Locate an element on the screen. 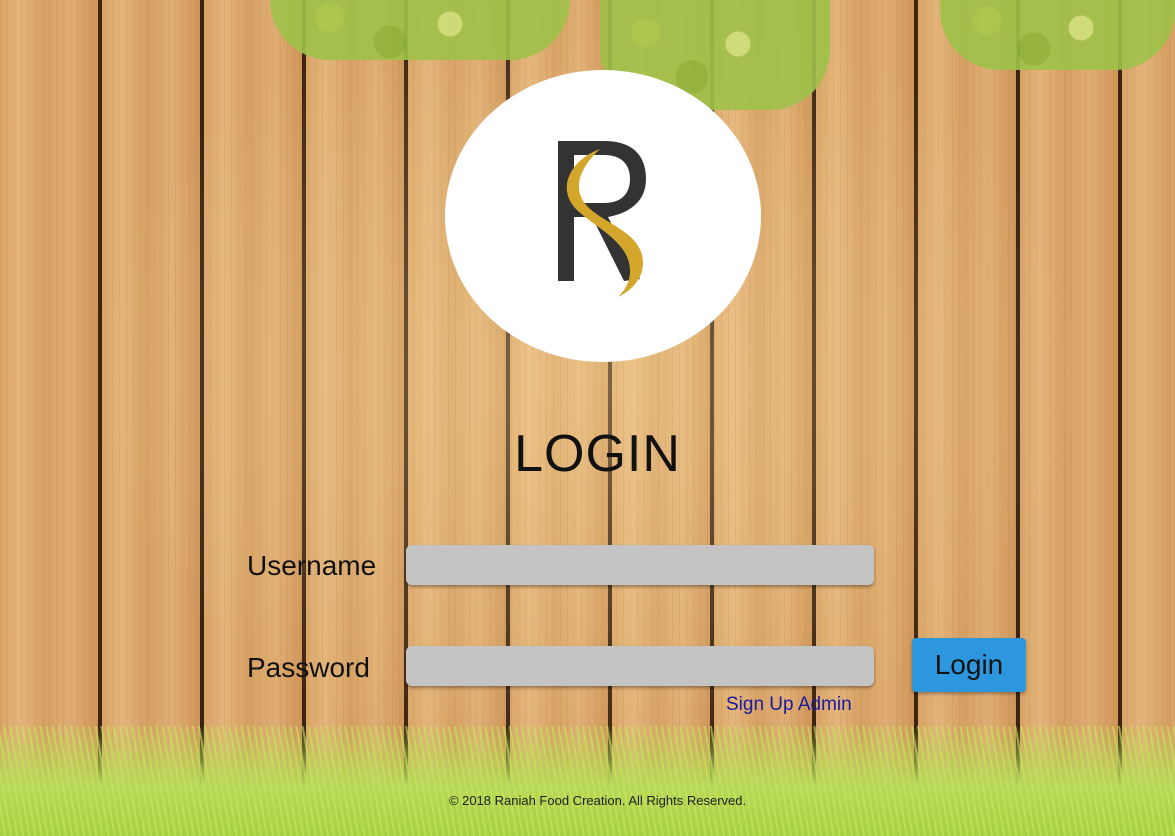 The width and height of the screenshot is (1175, 836). logo-circle is located at coordinates (603, 216).